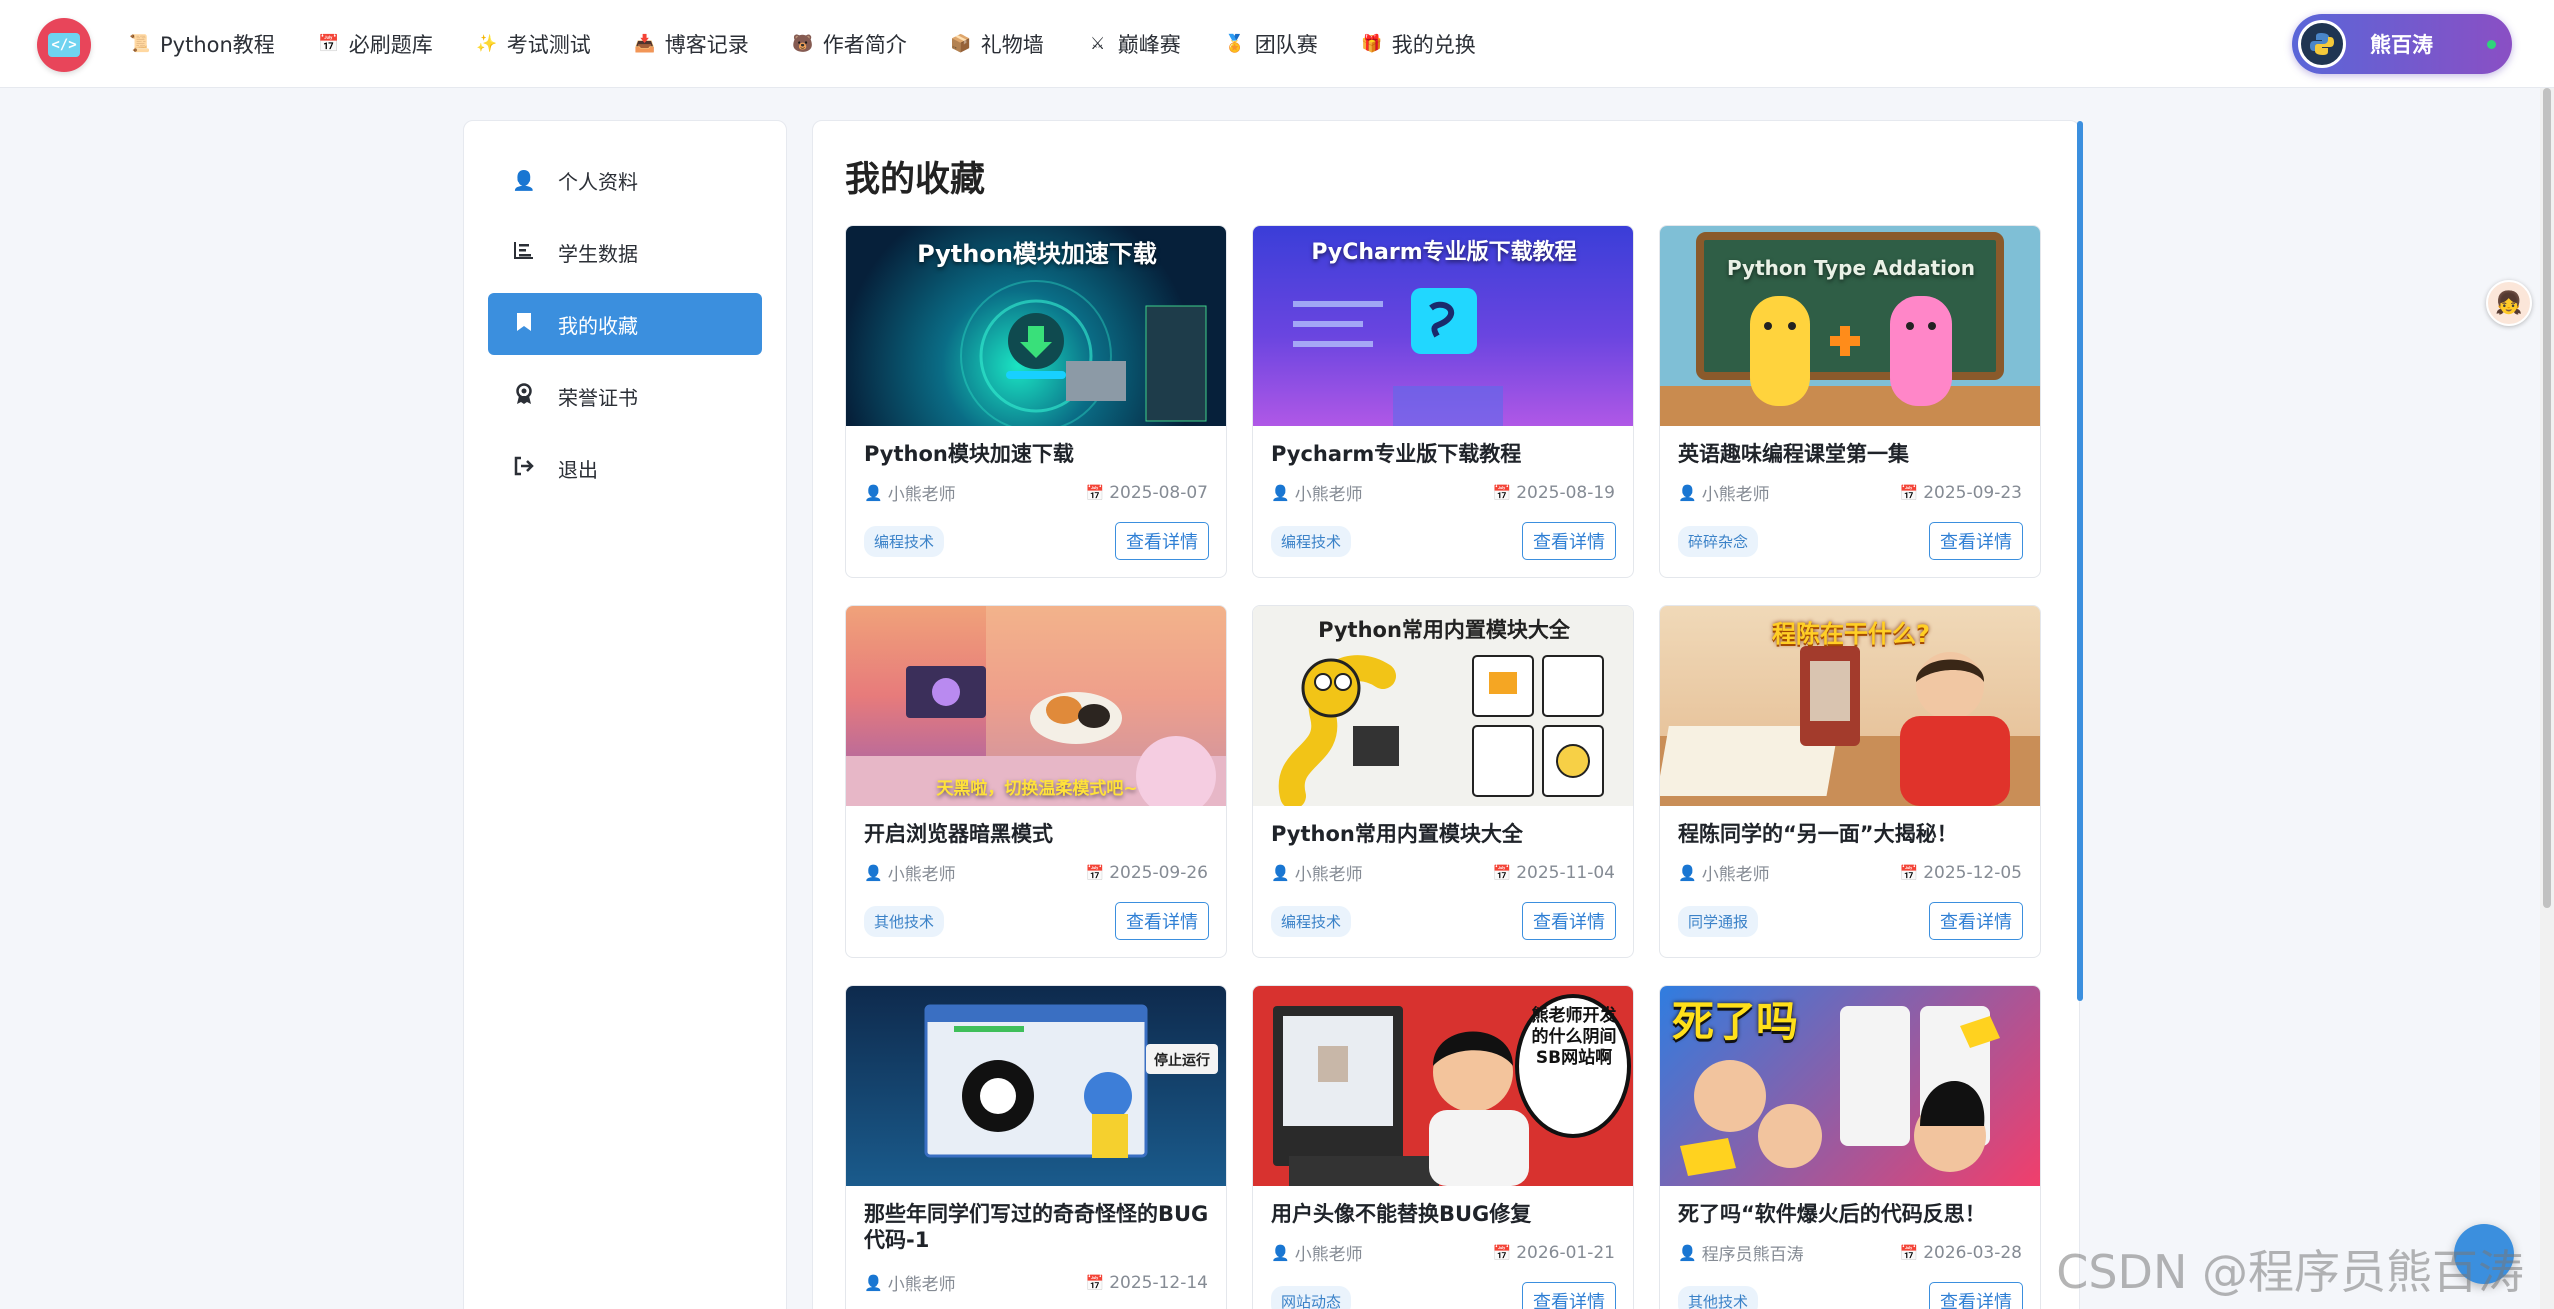  I want to click on category-tag: 网站动态, so click(1311, 1297).